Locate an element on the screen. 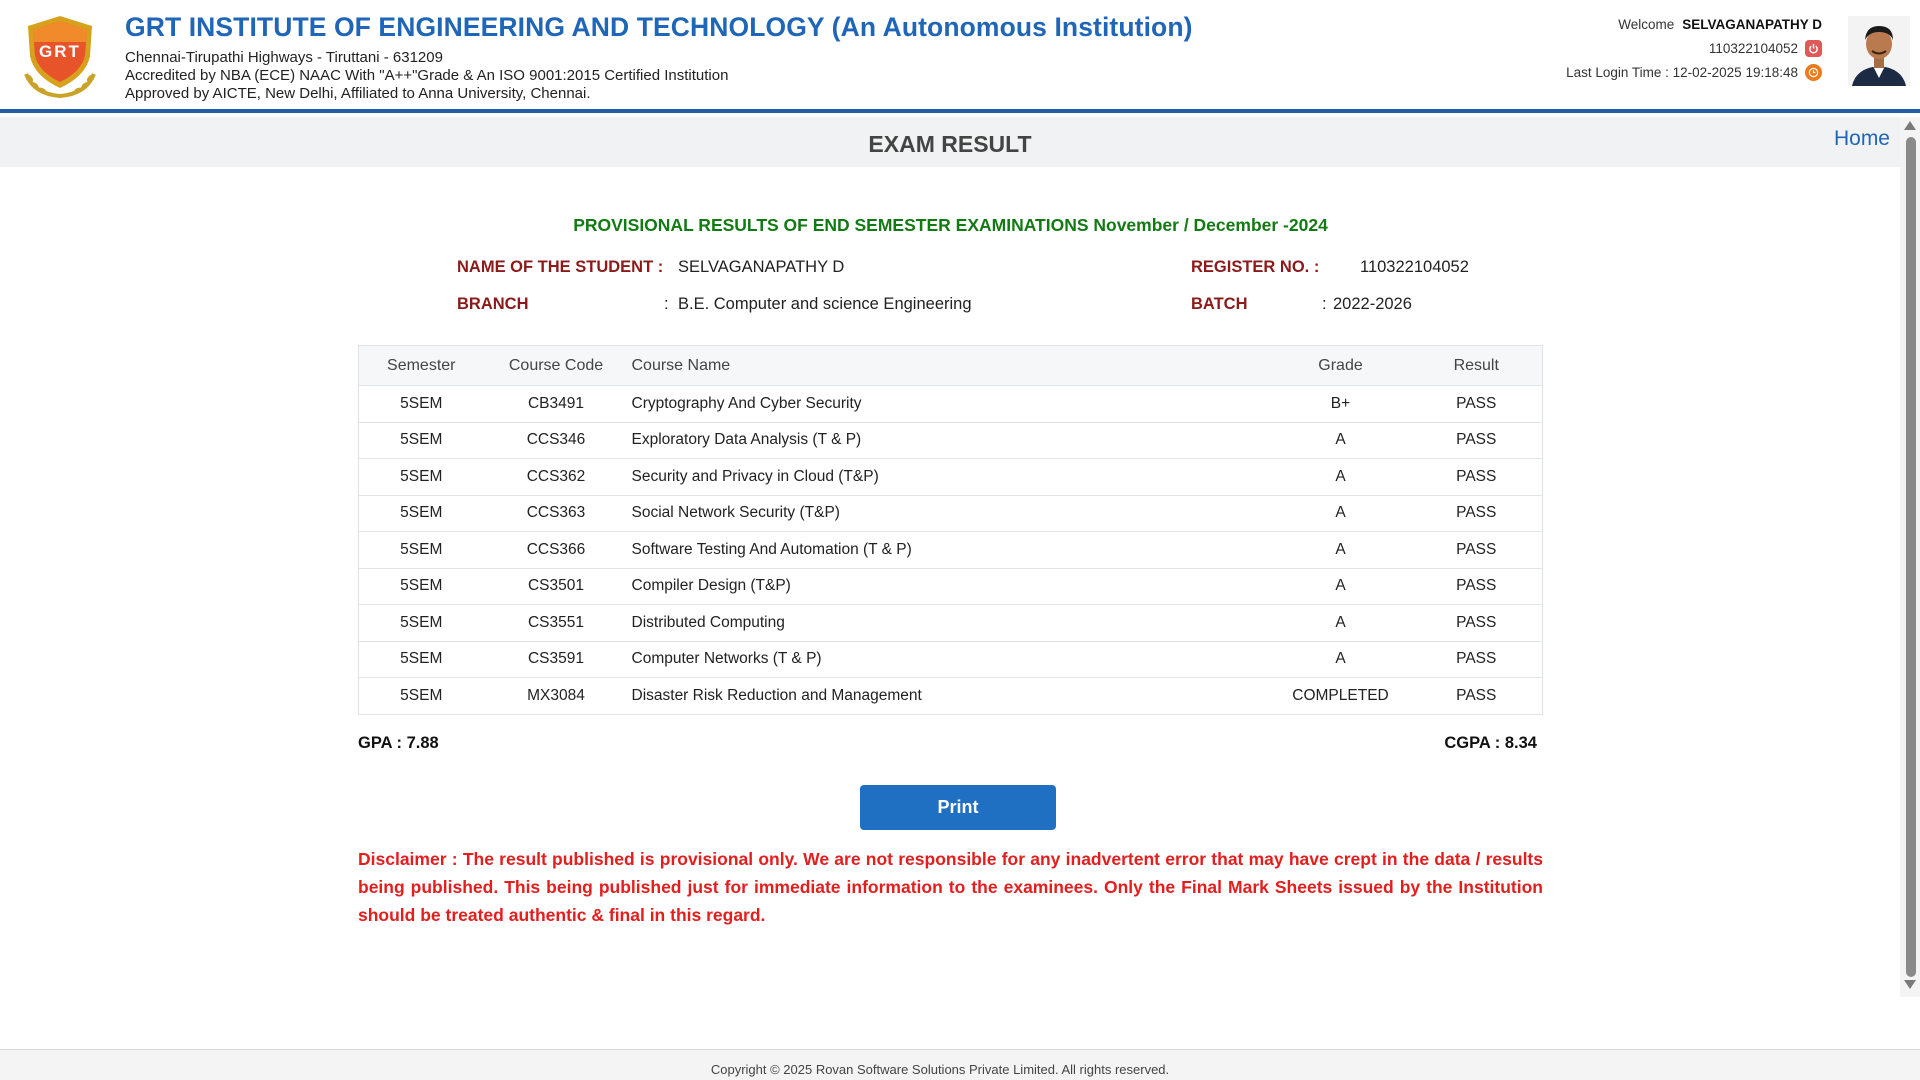 This screenshot has width=1920, height=1080. institution-logo-icon: GRT is located at coordinates (60, 56).